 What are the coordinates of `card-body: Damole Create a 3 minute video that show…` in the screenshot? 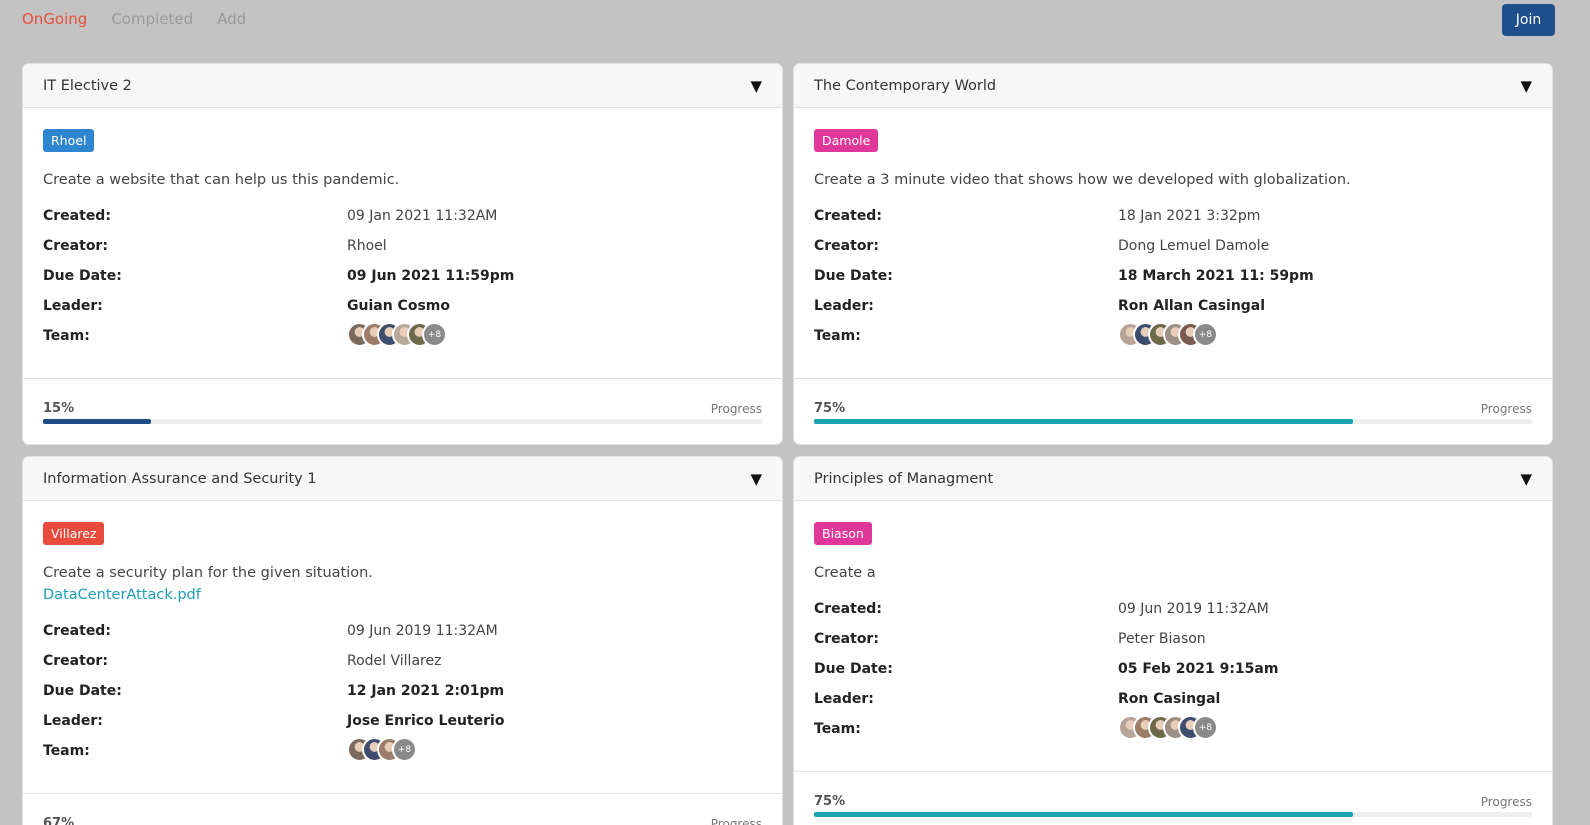 It's located at (1173, 233).